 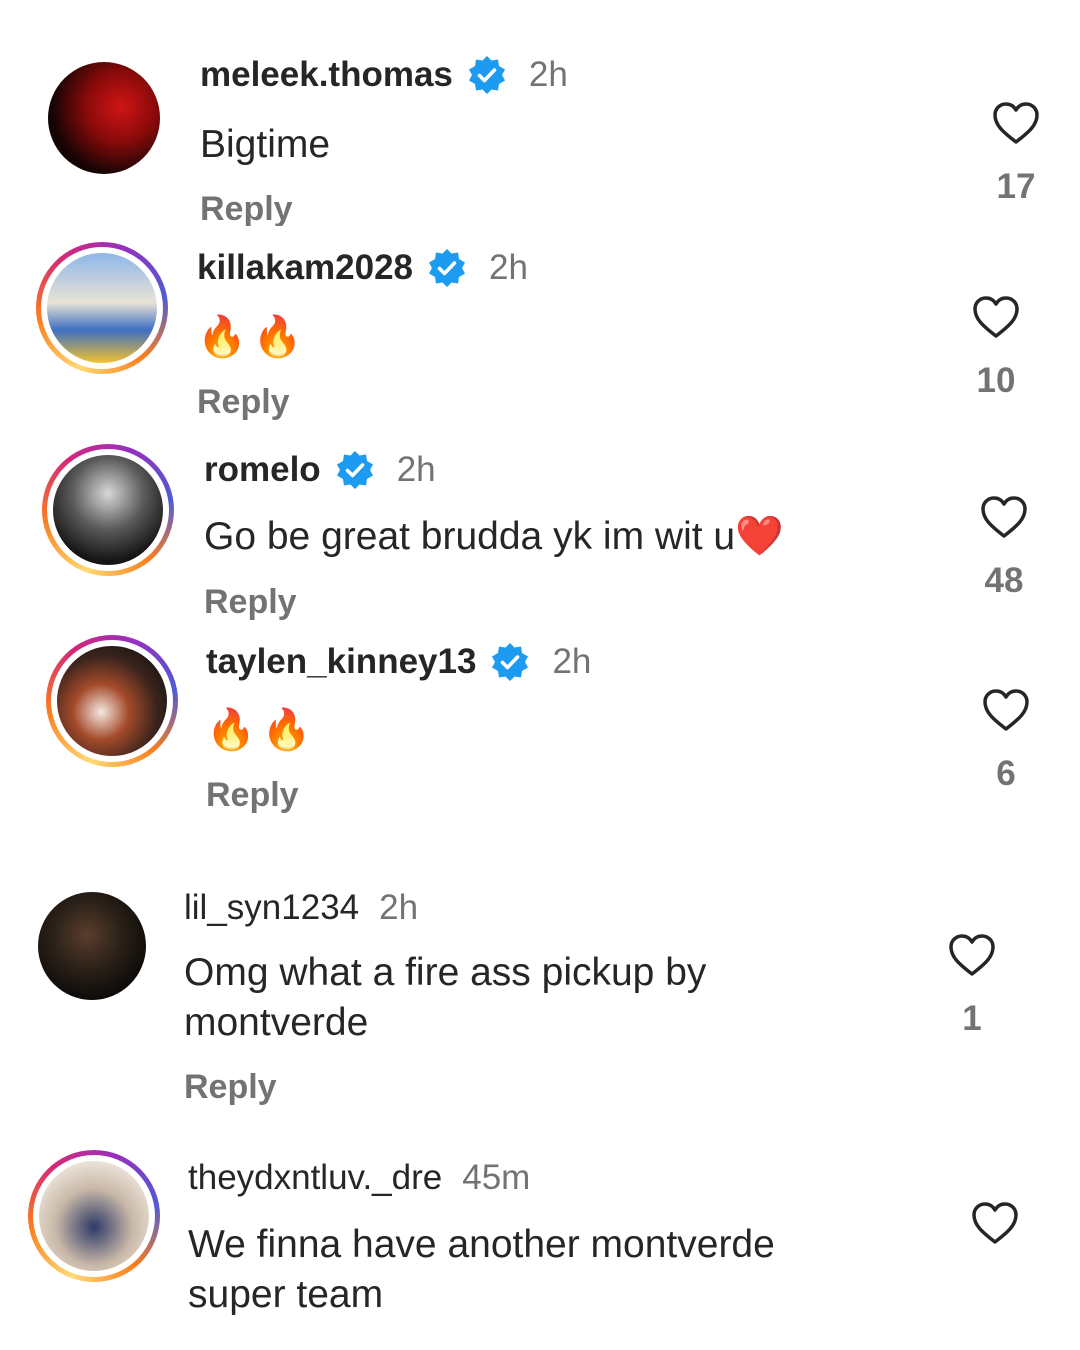 I want to click on red-heart-emoji: ❤️, so click(x=759, y=536).